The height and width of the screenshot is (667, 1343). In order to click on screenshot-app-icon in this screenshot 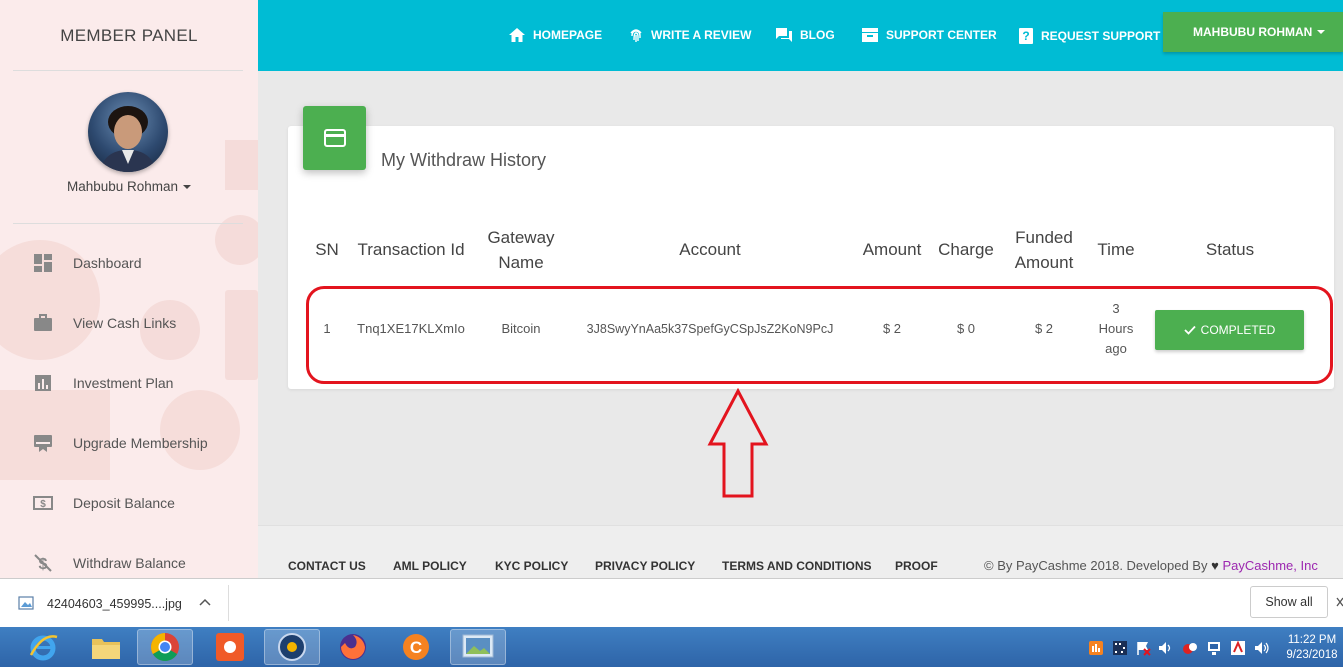, I will do `click(230, 647)`.